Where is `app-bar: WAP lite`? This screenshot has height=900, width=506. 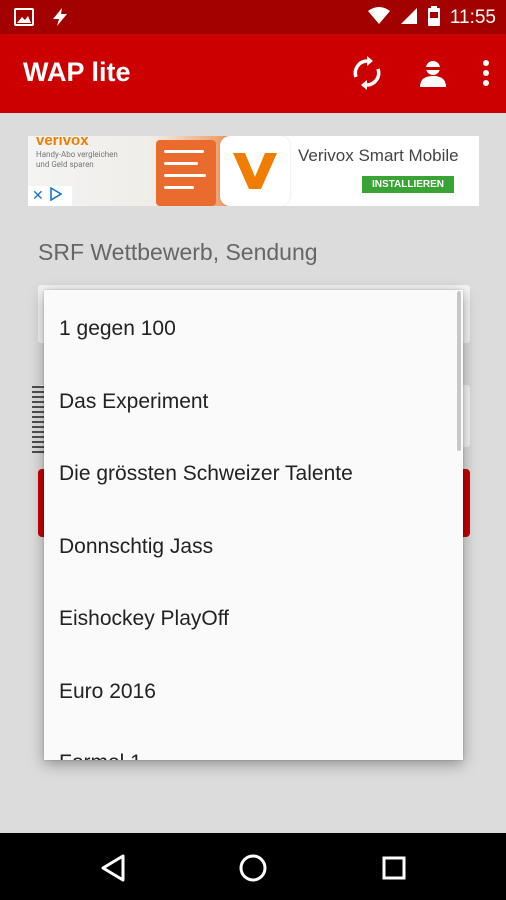 app-bar: WAP lite is located at coordinates (253, 73).